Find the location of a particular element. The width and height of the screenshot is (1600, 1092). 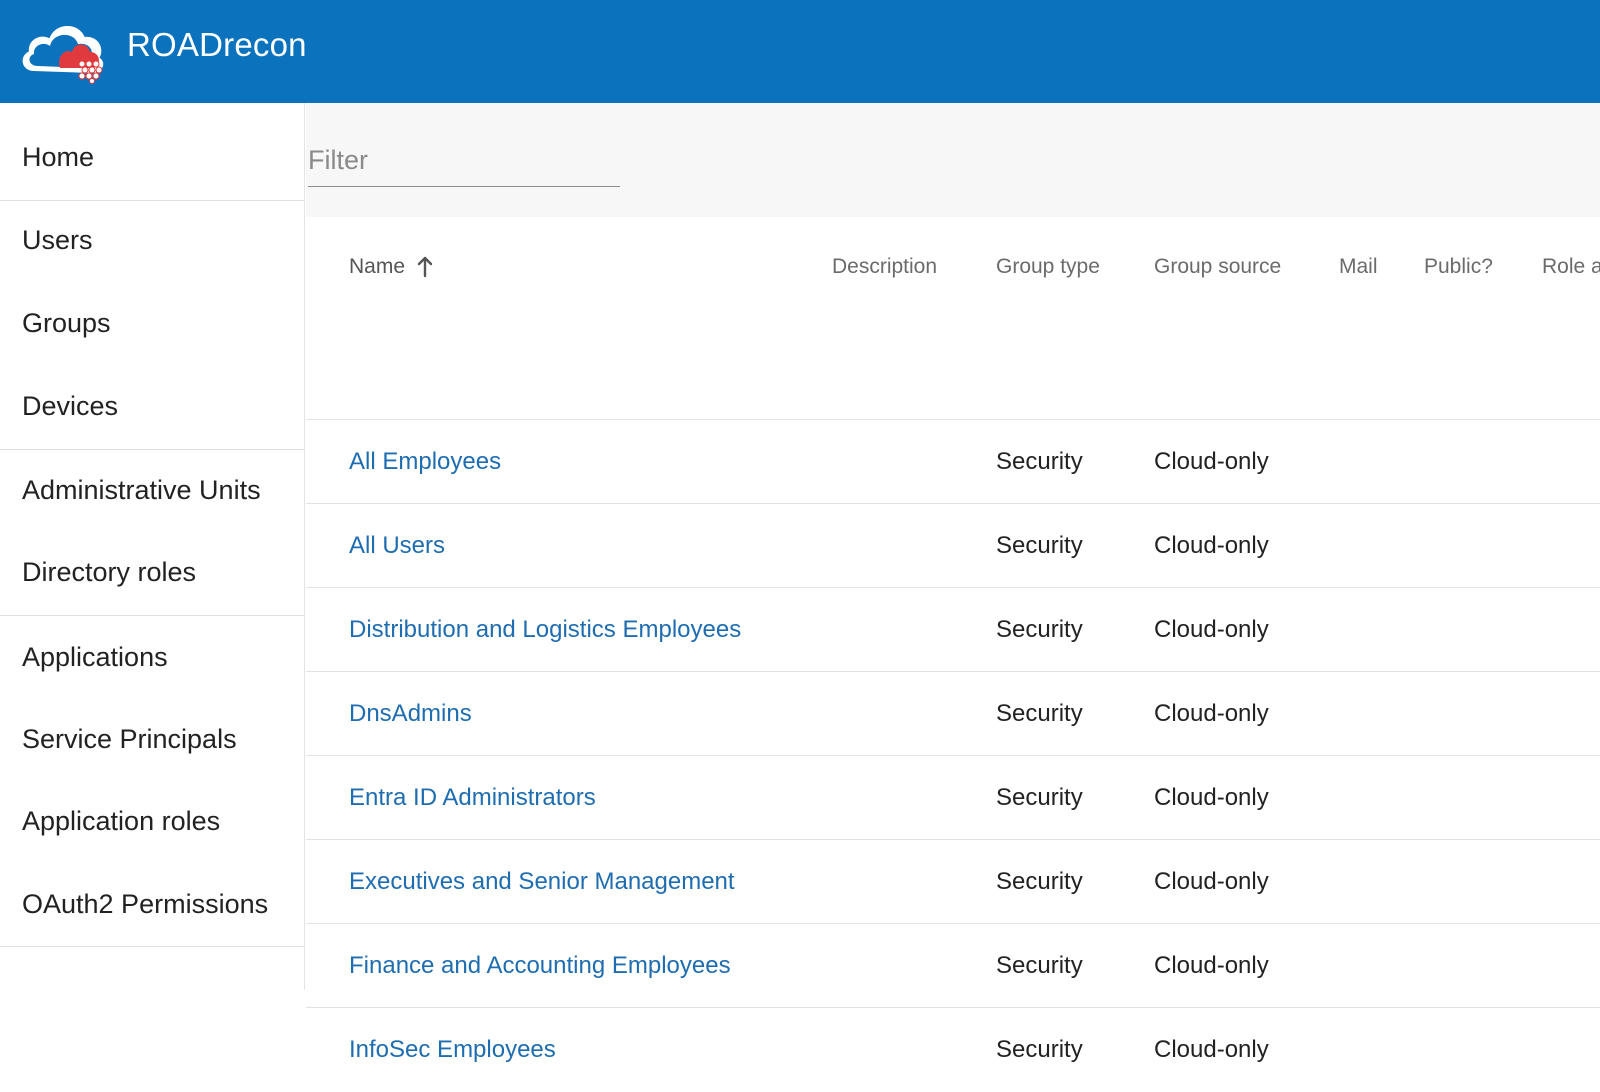

table-row: All Users Security Cloud-only is located at coordinates (953, 545).